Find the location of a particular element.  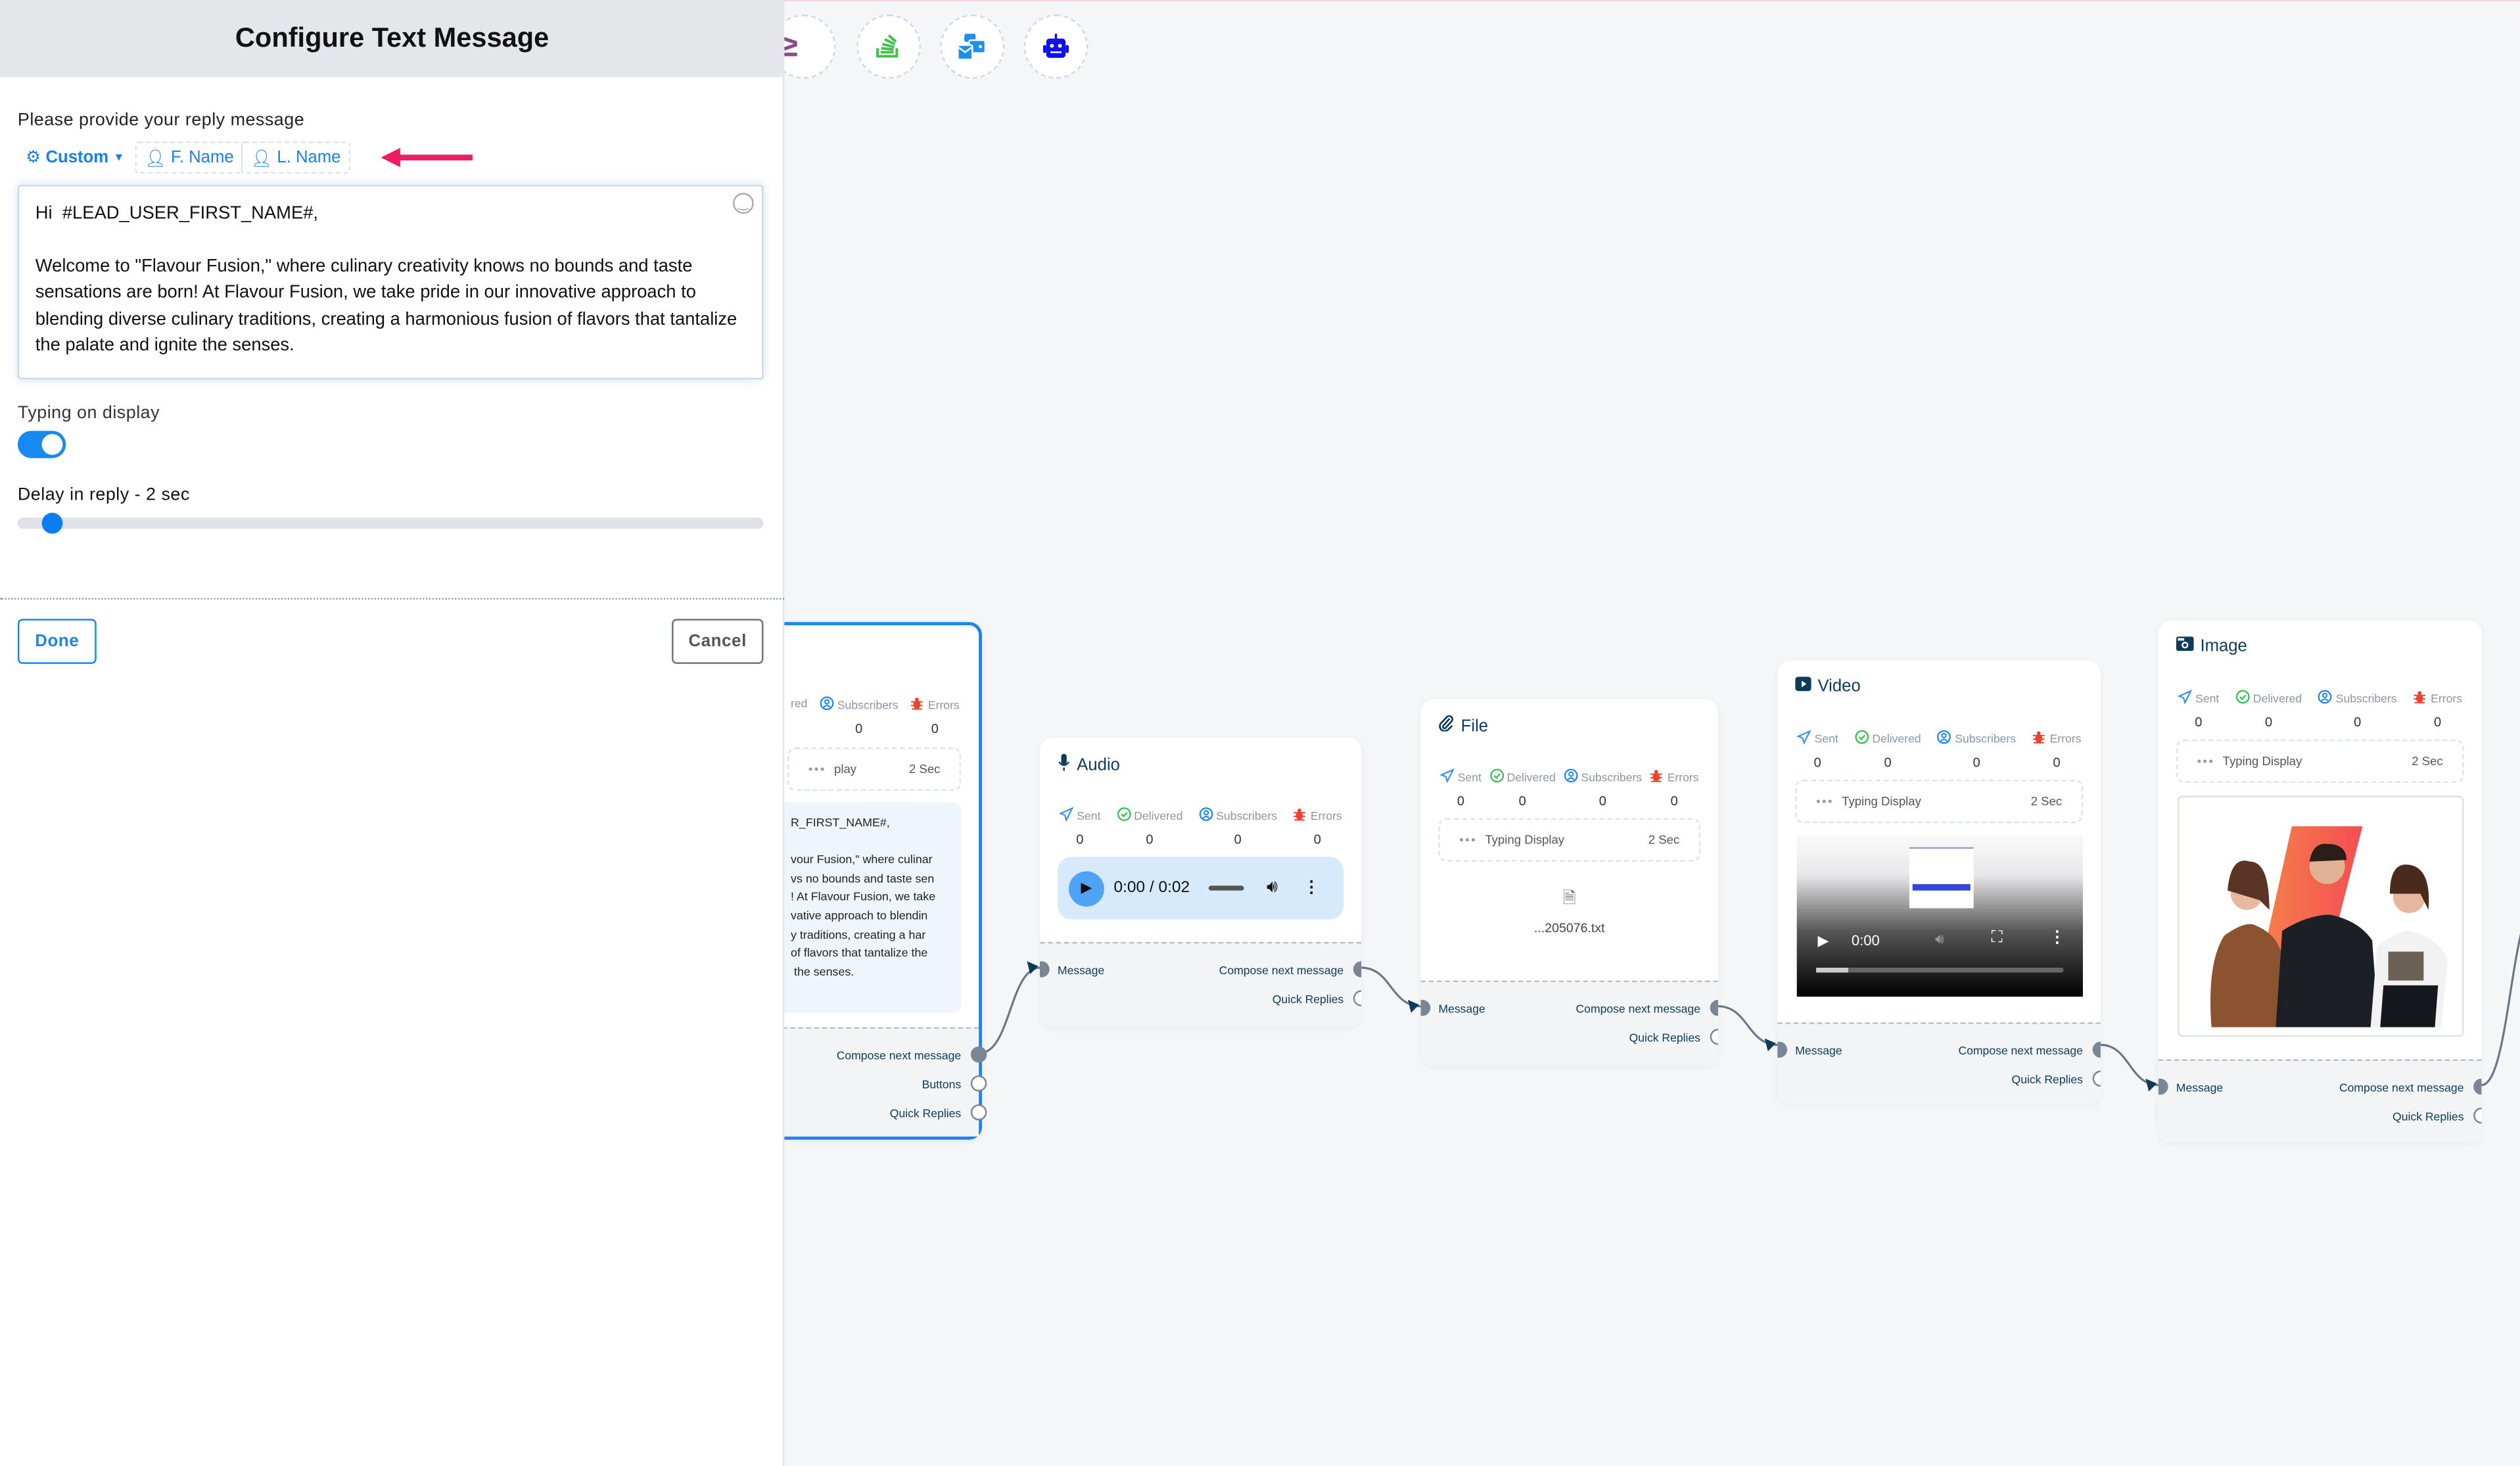

user-circle-icon is located at coordinates (827, 705).